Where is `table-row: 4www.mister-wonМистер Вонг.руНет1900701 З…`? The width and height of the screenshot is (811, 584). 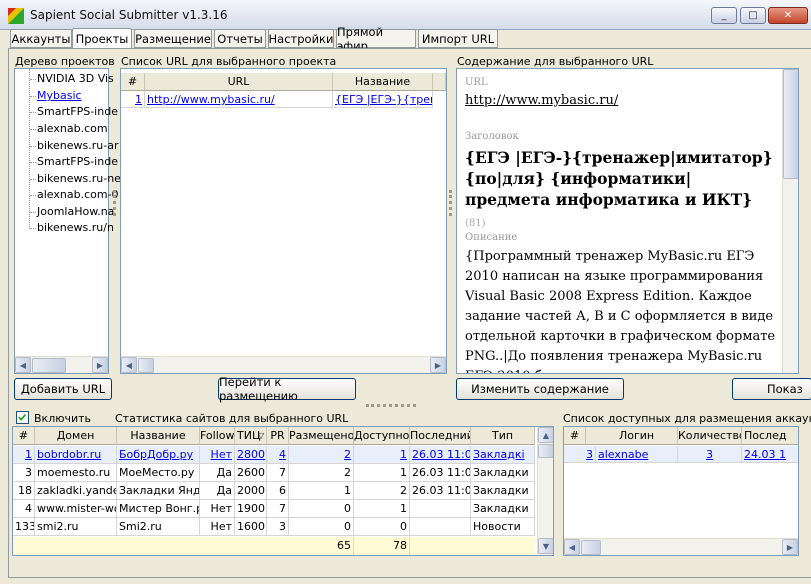 table-row: 4www.mister-wonМистер Вонг.руНет1900701 З… is located at coordinates (274, 509).